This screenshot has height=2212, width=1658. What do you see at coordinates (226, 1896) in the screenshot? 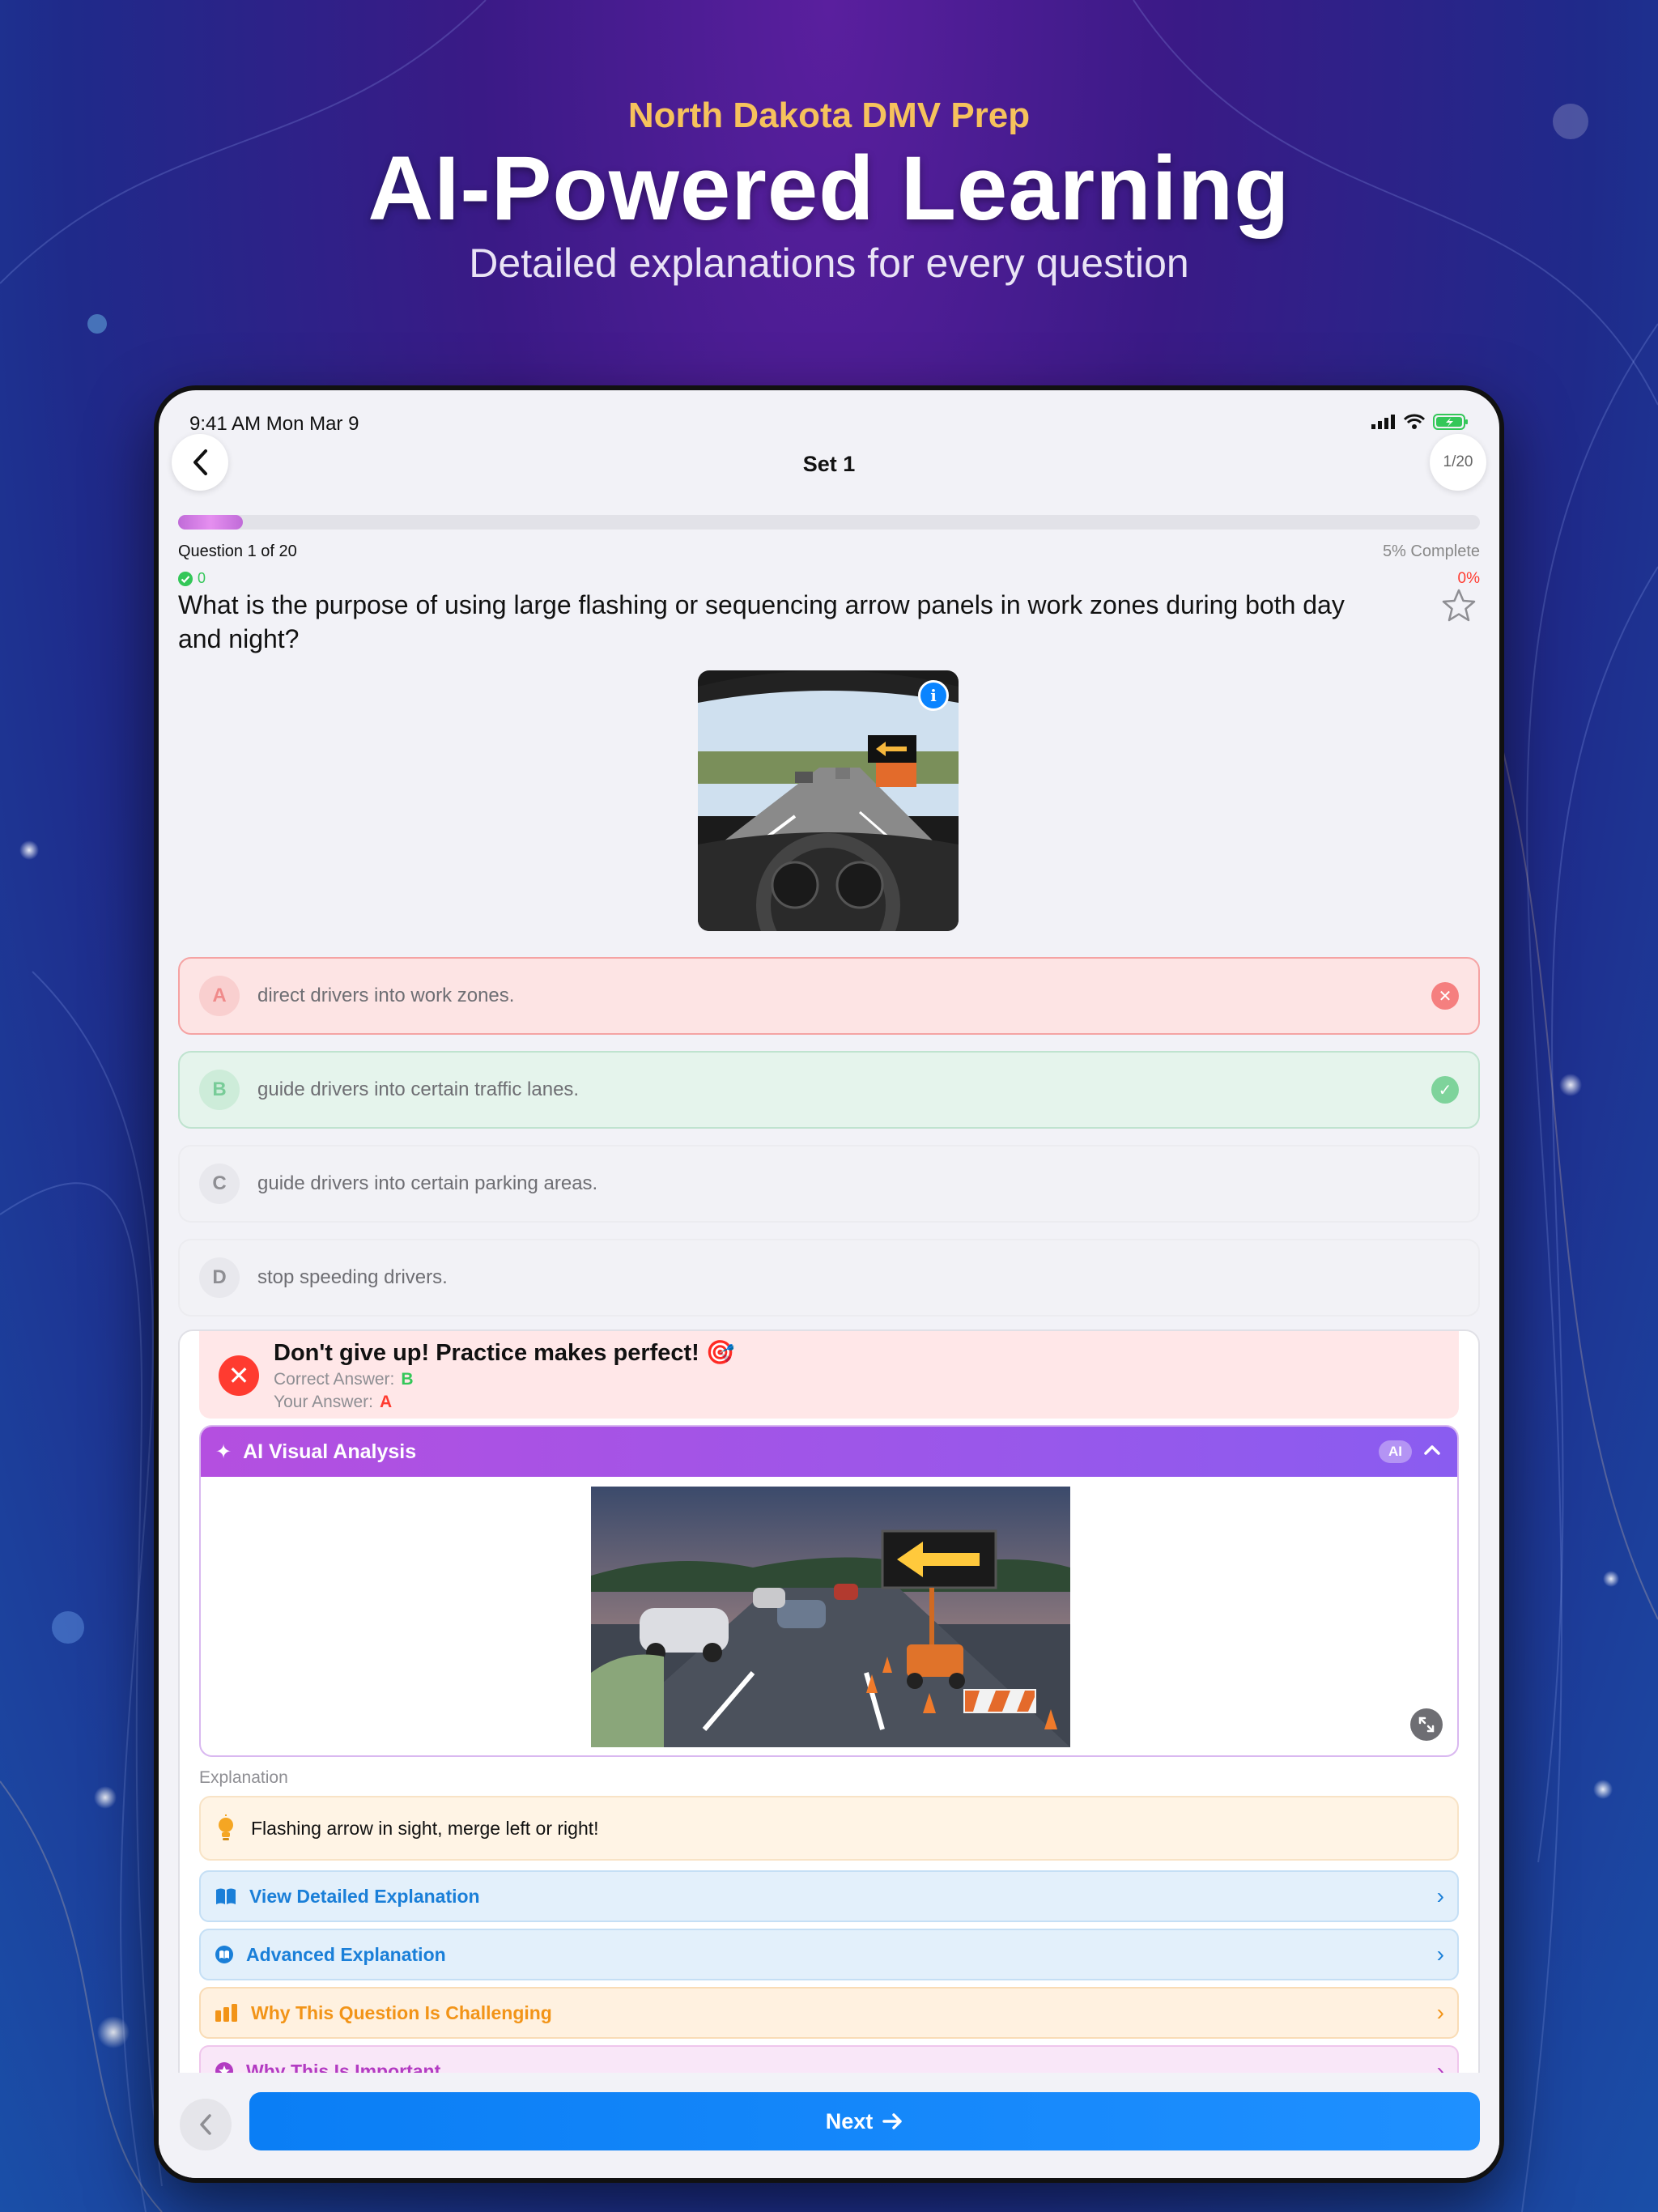
I see `book-icon` at bounding box center [226, 1896].